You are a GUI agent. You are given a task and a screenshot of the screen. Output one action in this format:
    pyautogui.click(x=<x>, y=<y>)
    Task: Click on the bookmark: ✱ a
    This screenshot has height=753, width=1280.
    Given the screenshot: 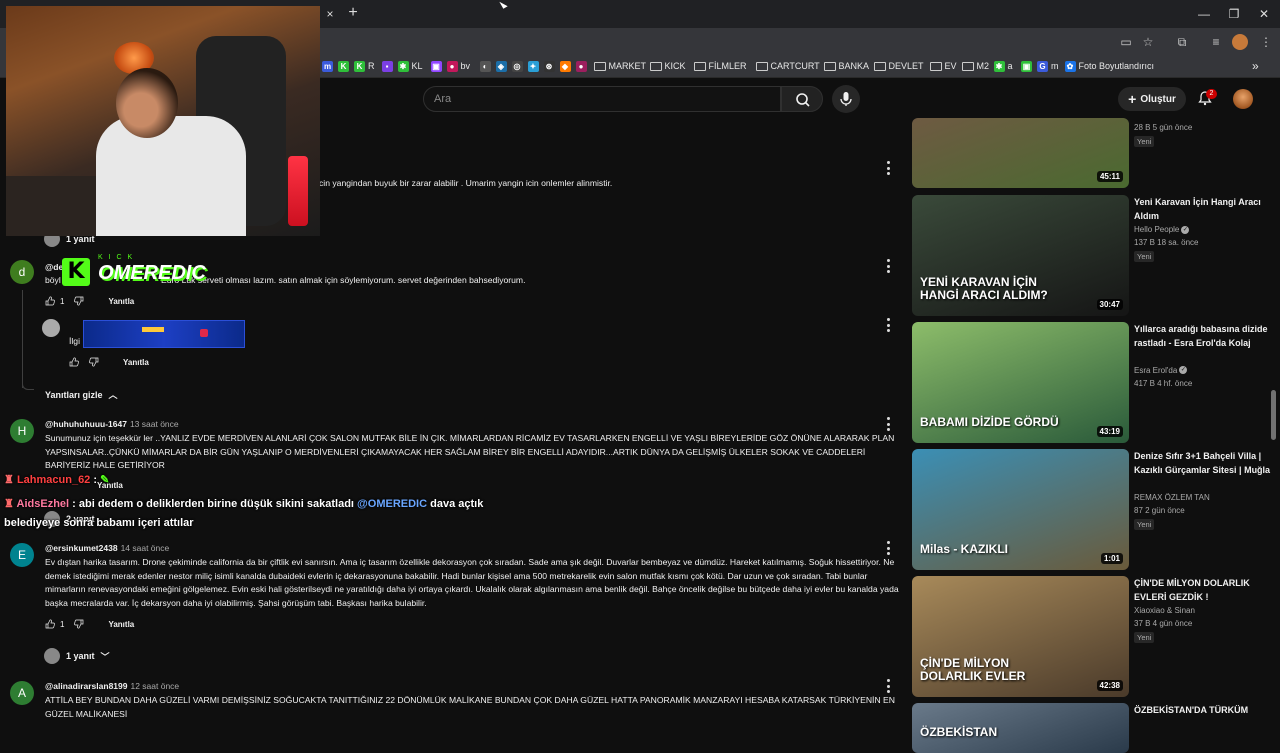 What is the action you would take?
    pyautogui.click(x=1003, y=66)
    